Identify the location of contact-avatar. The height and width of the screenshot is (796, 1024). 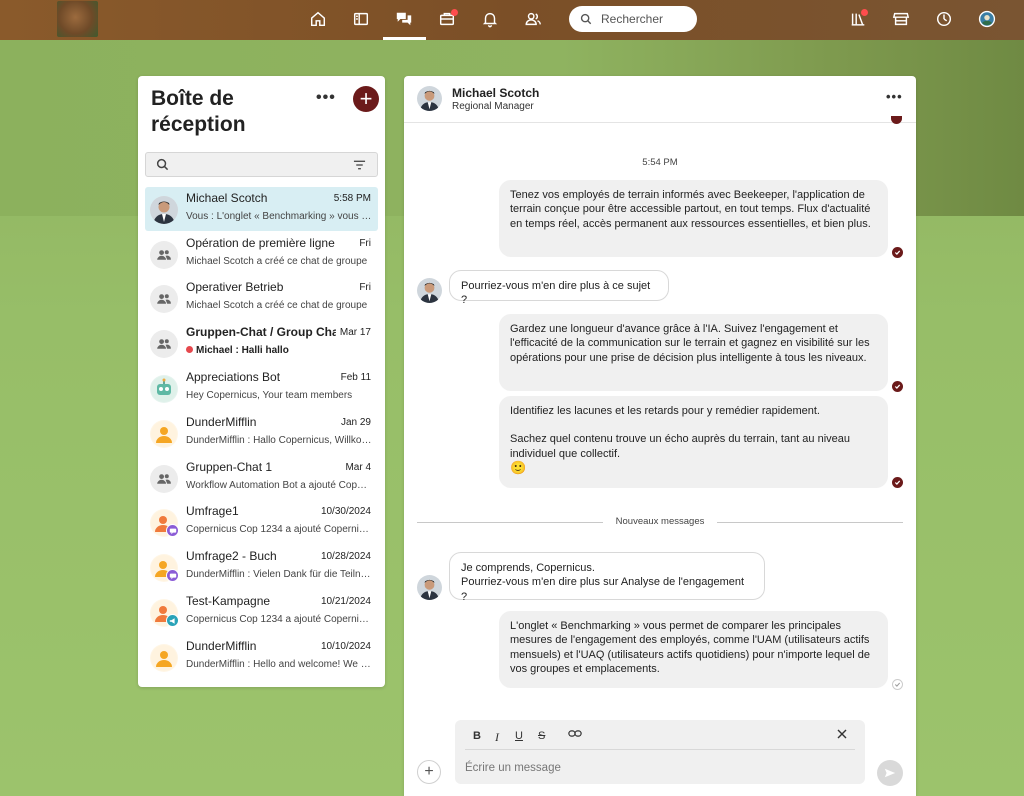
(429, 98).